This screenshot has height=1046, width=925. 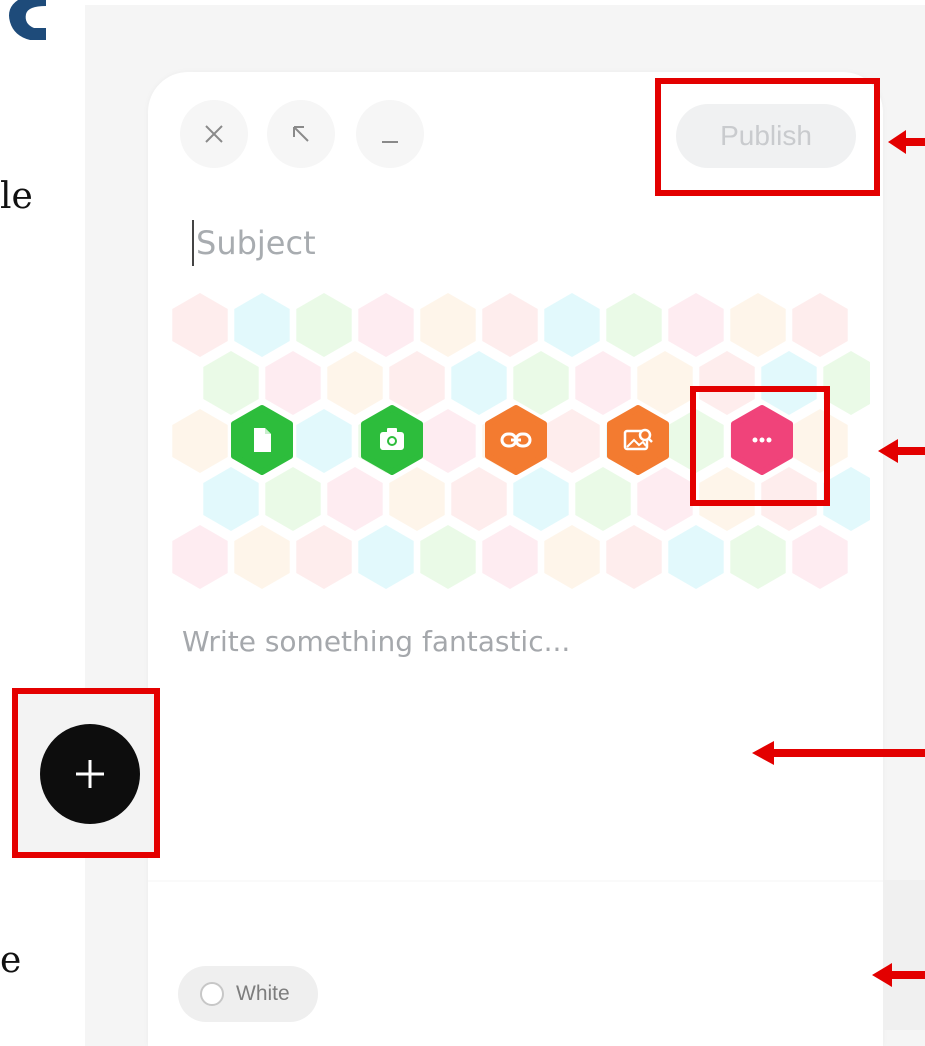 What do you see at coordinates (515, 881) in the screenshot?
I see `divider` at bounding box center [515, 881].